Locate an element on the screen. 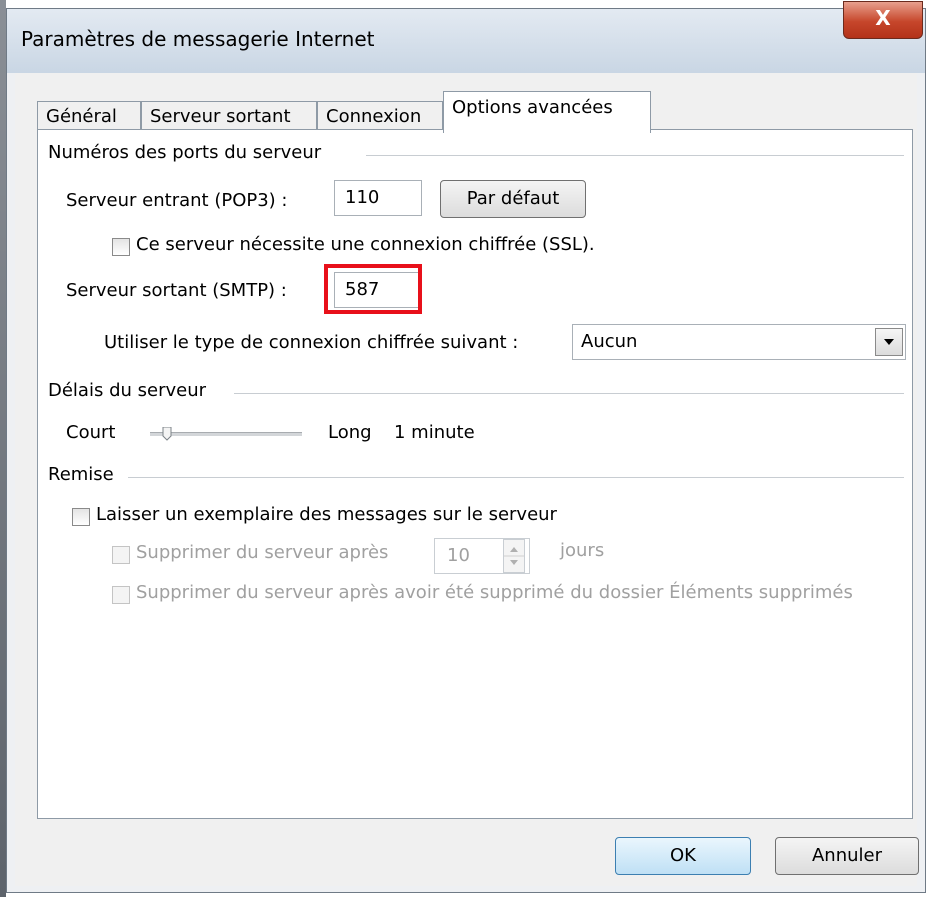 The width and height of the screenshot is (930, 897). close-icon: X is located at coordinates (883, 18).